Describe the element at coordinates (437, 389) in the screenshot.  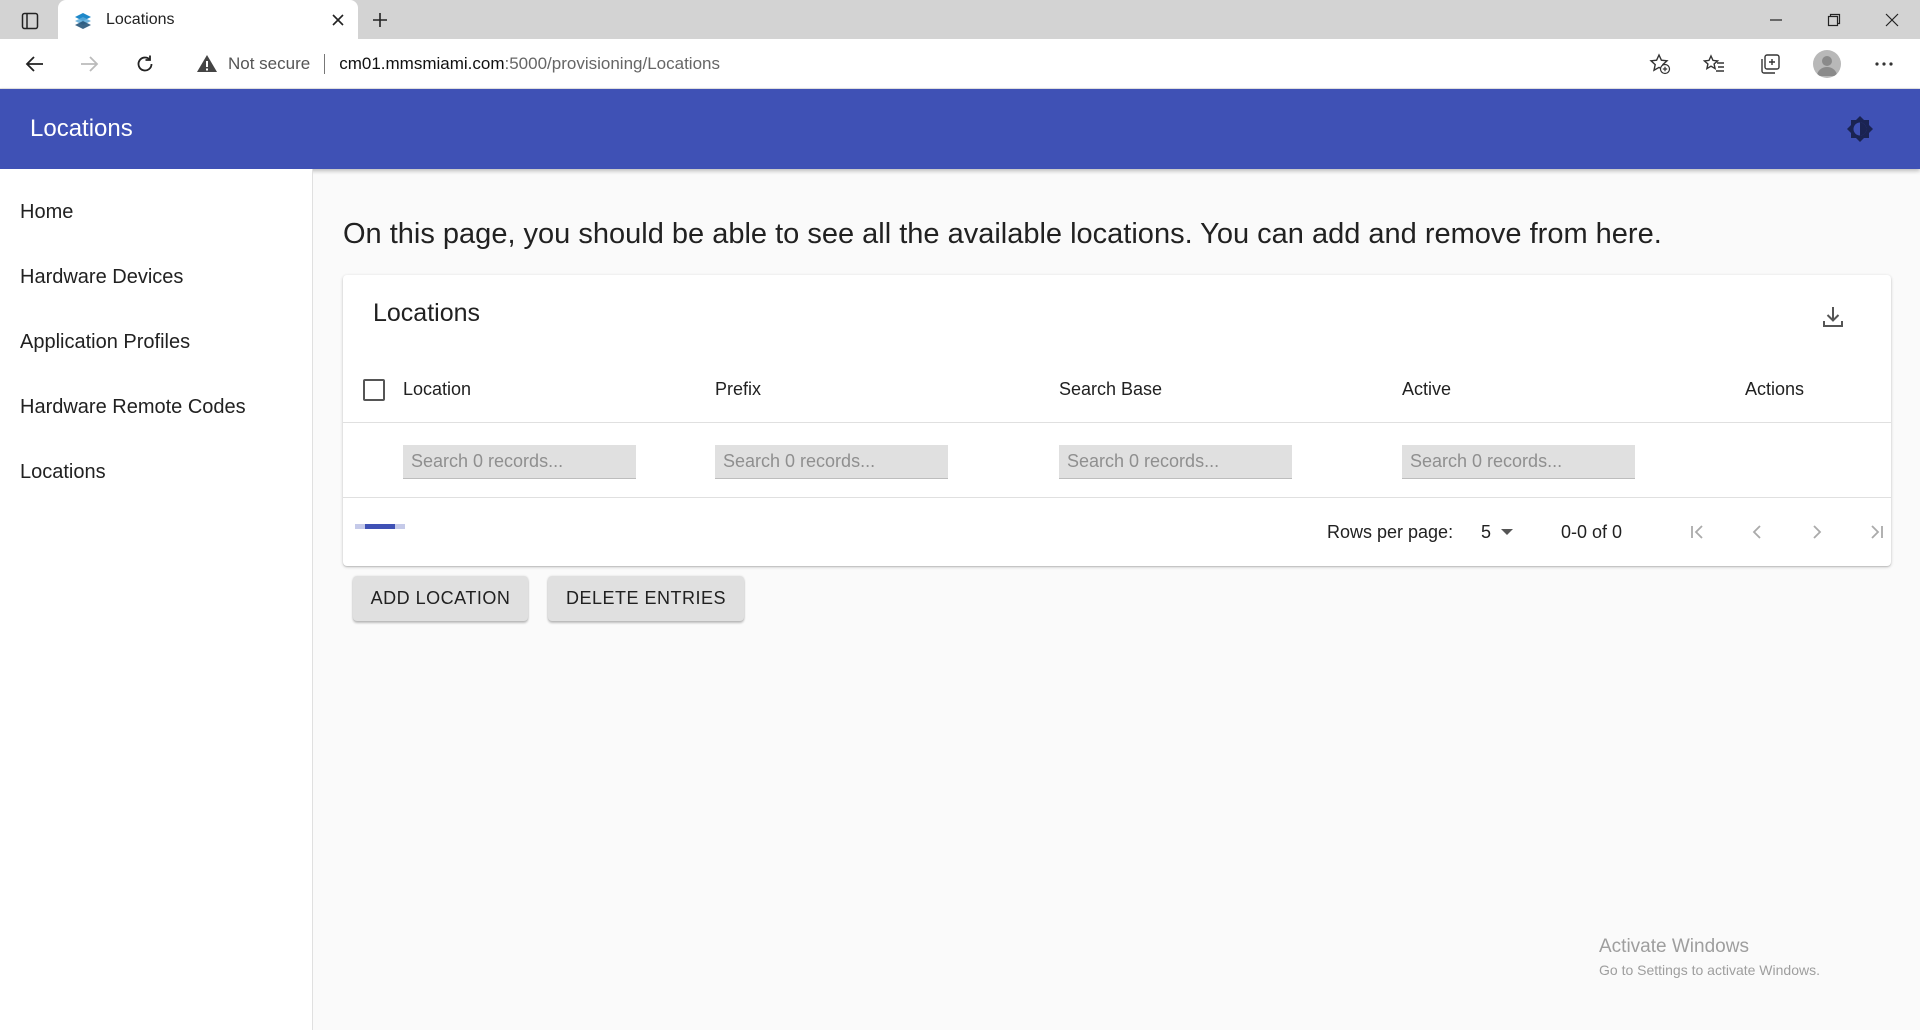
I see `column-header-location: Location` at that location.